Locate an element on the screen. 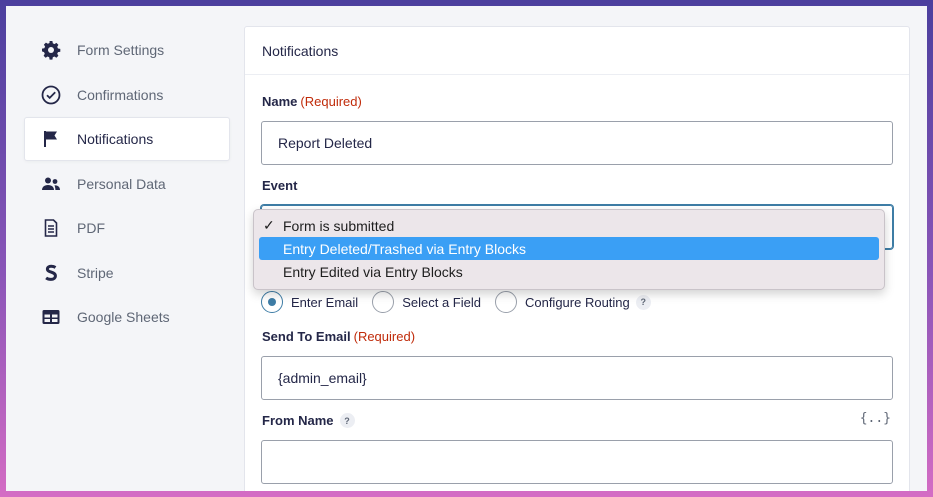 The image size is (933, 497). check-circle-icon is located at coordinates (51, 95).